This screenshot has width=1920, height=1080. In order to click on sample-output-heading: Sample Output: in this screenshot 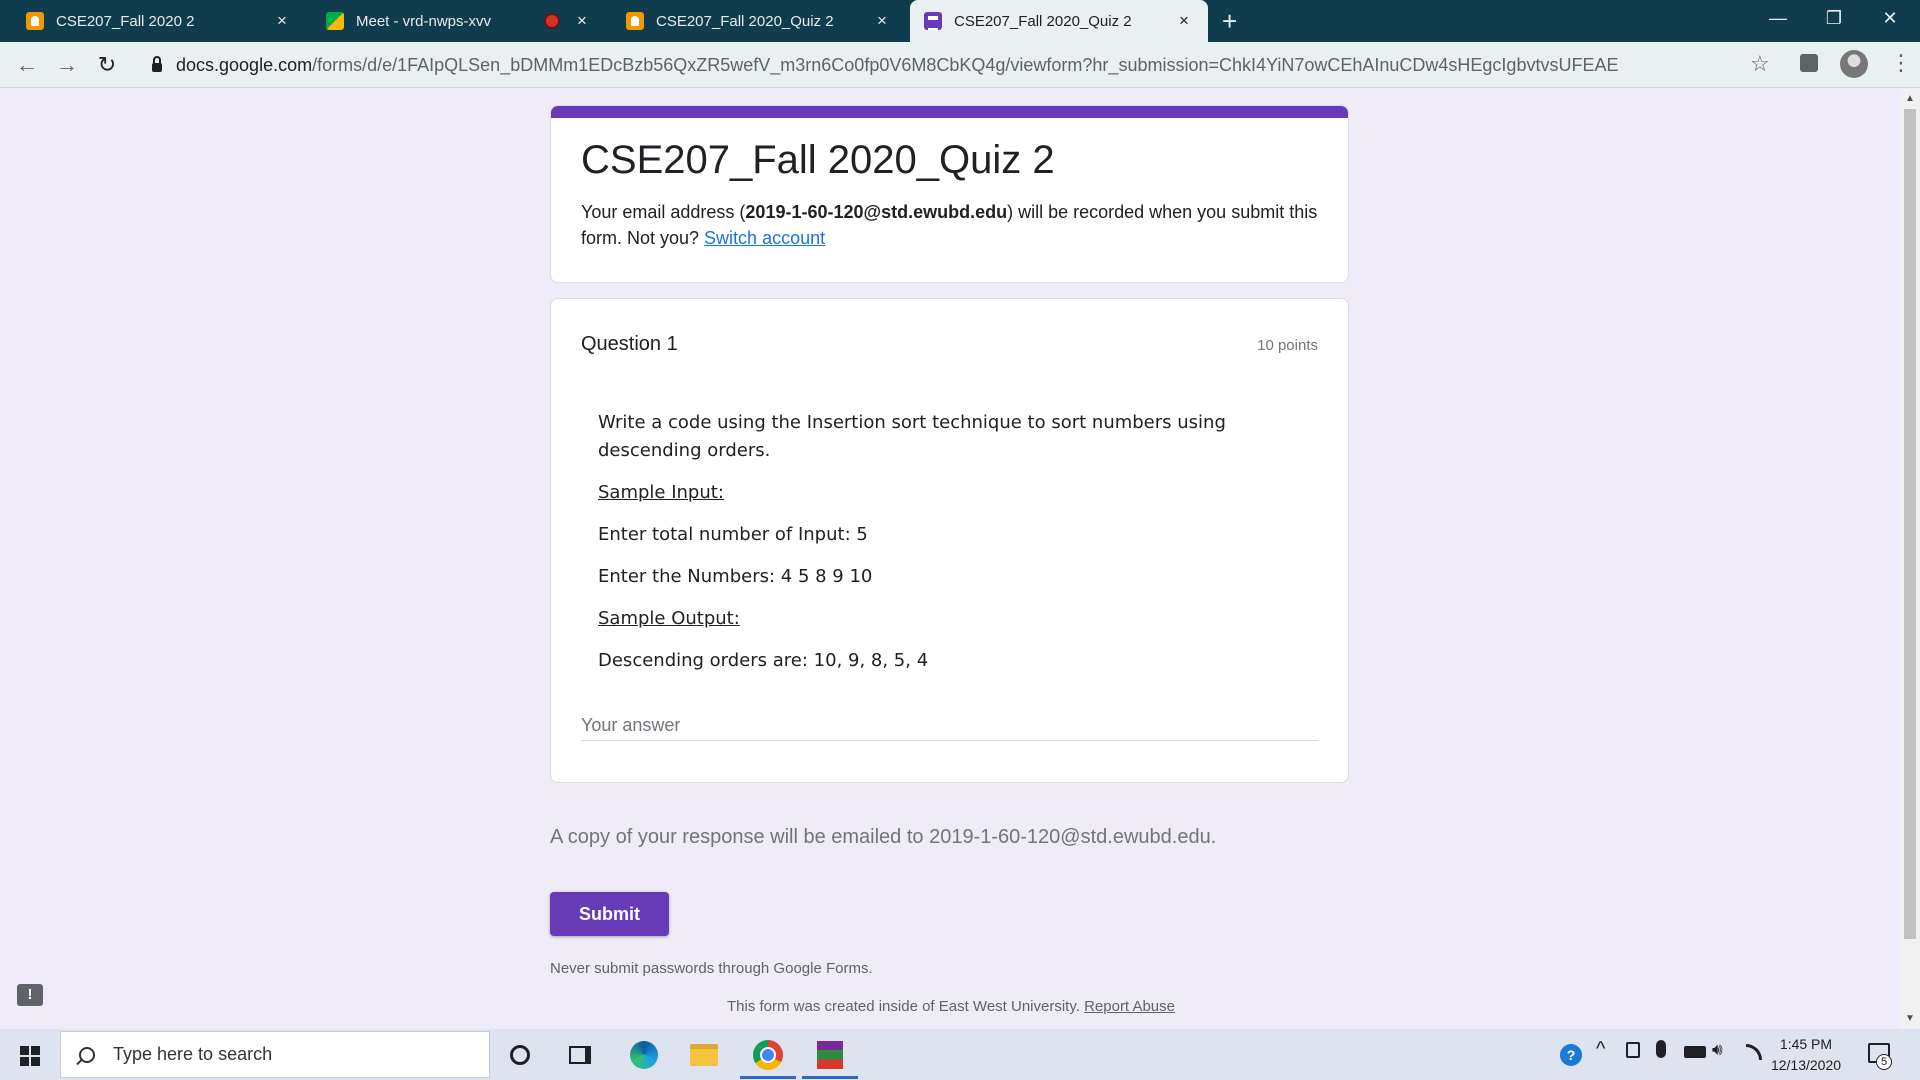, I will do `click(669, 618)`.